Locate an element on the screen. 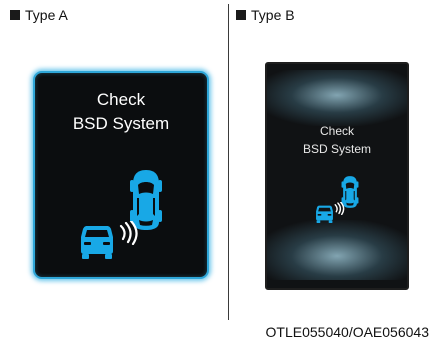  type-a-label-text: Type A is located at coordinates (46, 15).